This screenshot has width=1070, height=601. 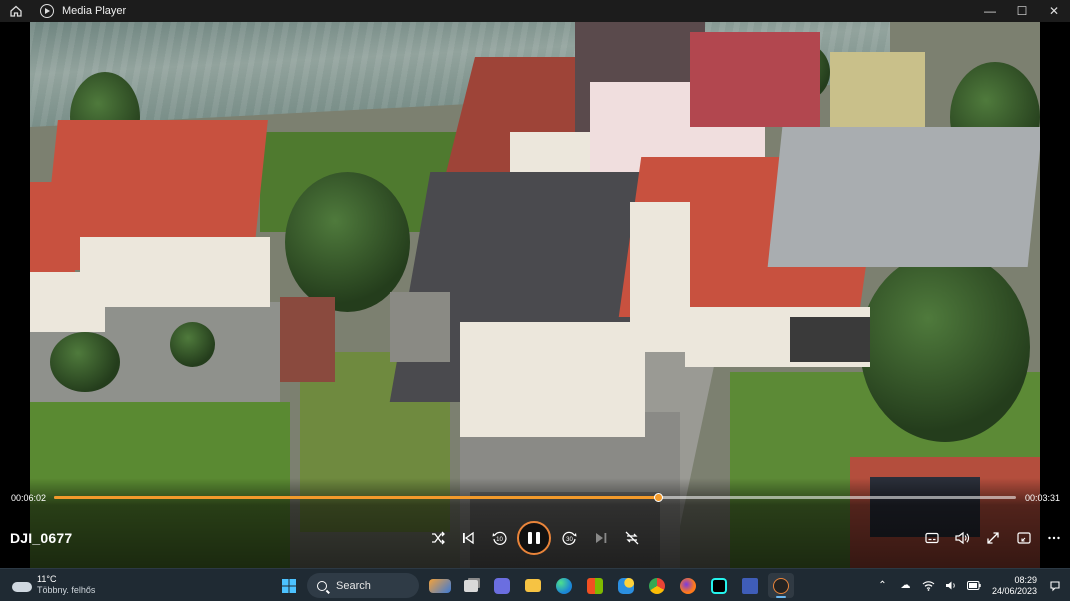 I want to click on rewind-label: 10, so click(x=499, y=540).